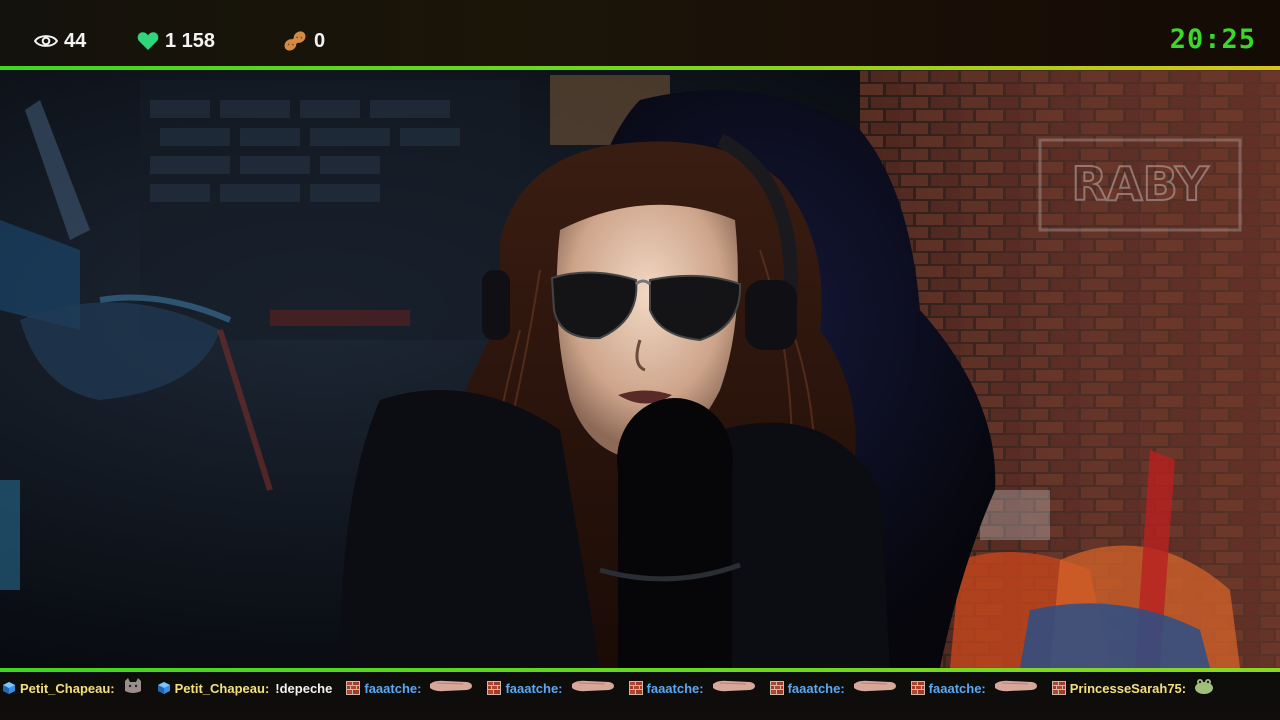  I want to click on like-count-value: 1 158, so click(190, 40).